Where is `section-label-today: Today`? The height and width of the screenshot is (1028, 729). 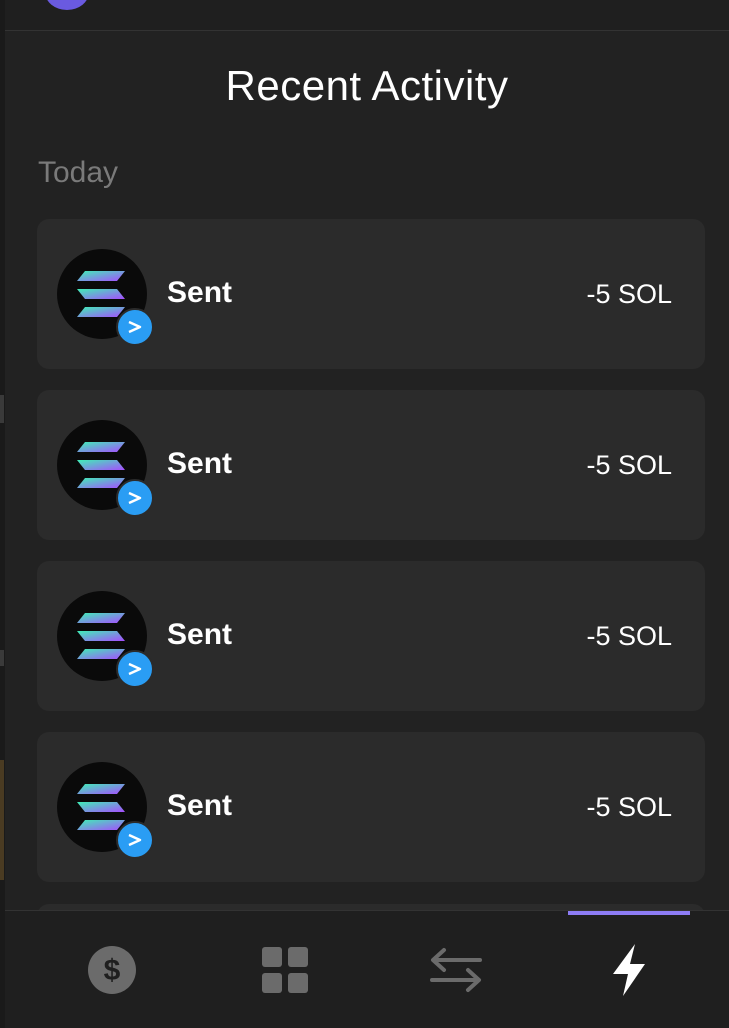 section-label-today: Today is located at coordinates (78, 172).